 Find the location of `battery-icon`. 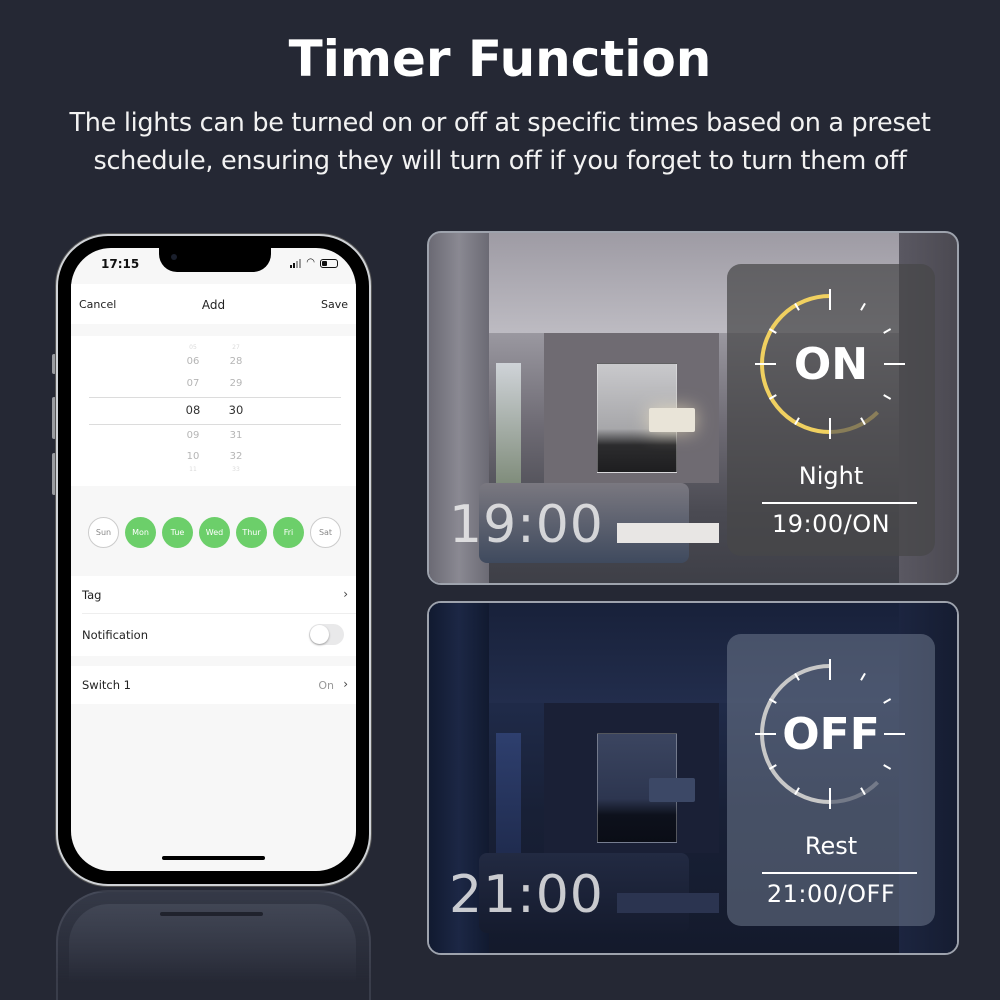

battery-icon is located at coordinates (329, 263).